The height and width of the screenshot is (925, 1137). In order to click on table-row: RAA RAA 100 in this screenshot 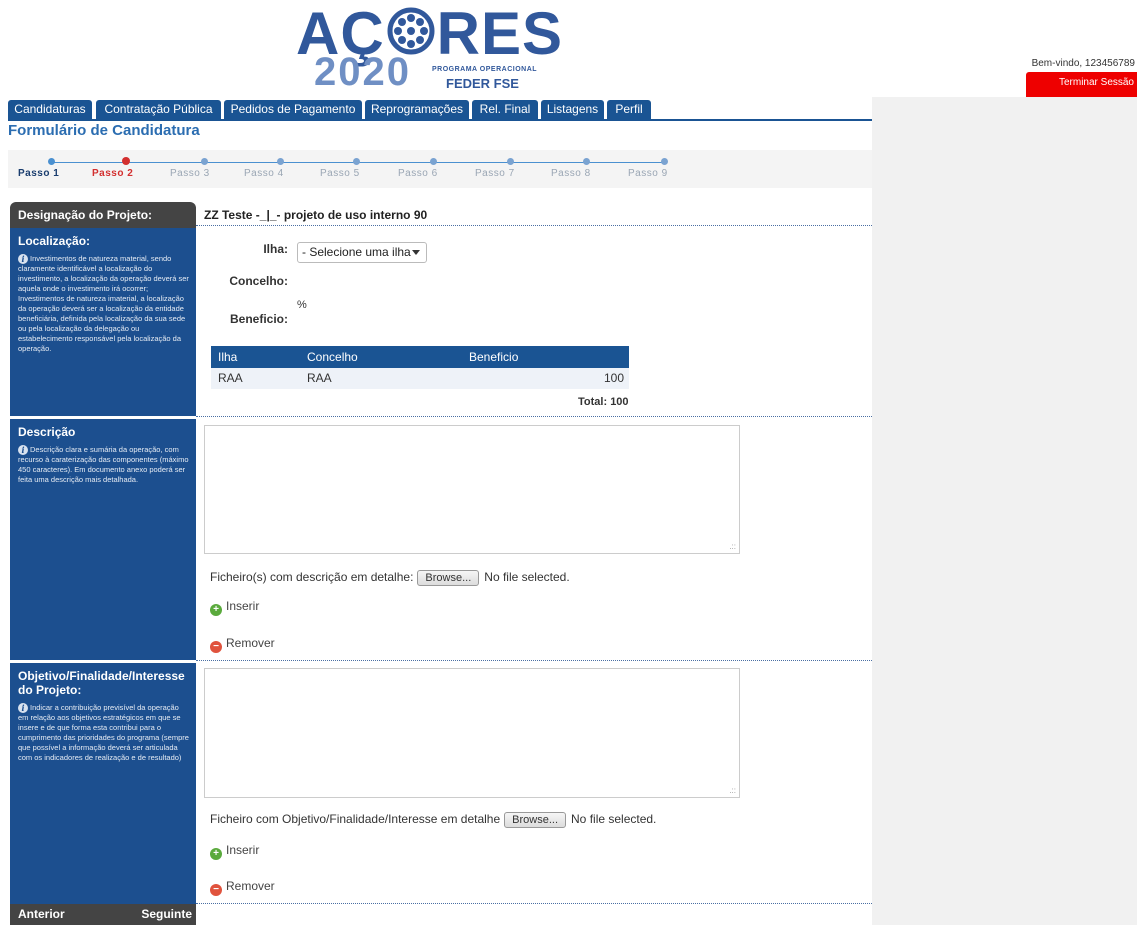, I will do `click(420, 378)`.